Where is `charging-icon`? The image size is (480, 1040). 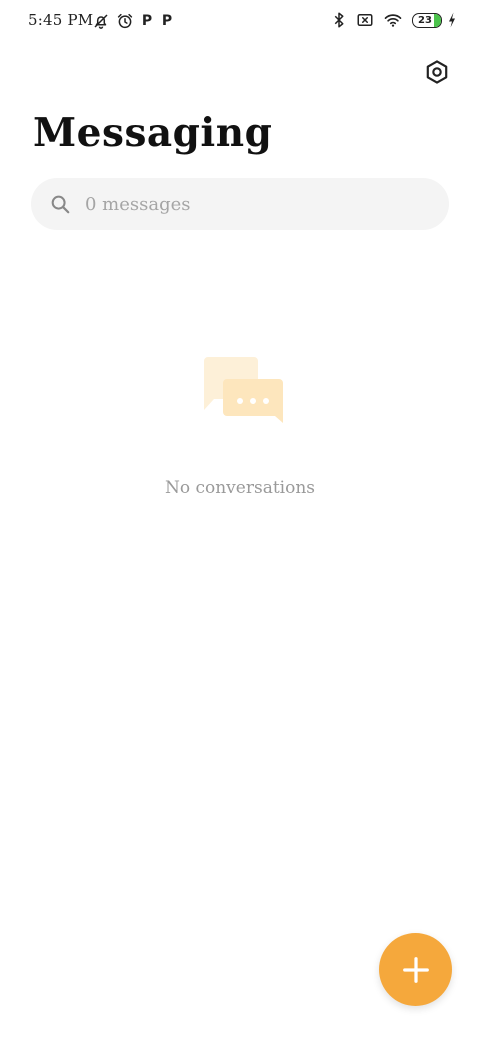
charging-icon is located at coordinates (452, 20).